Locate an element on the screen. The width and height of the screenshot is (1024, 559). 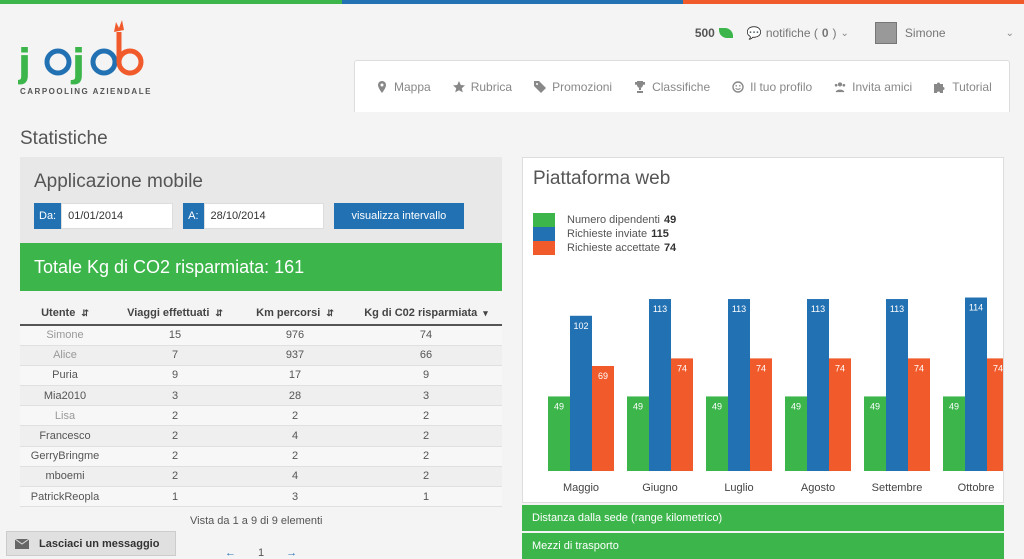
nav-item-profilo: Il tuo profilo is located at coordinates (772, 87).